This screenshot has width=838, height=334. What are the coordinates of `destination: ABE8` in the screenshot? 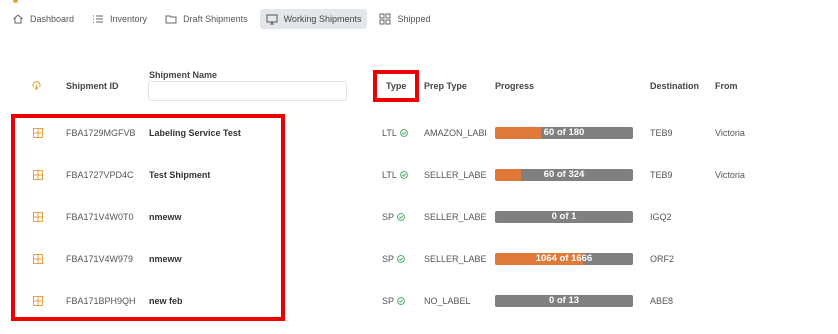 It's located at (662, 301).